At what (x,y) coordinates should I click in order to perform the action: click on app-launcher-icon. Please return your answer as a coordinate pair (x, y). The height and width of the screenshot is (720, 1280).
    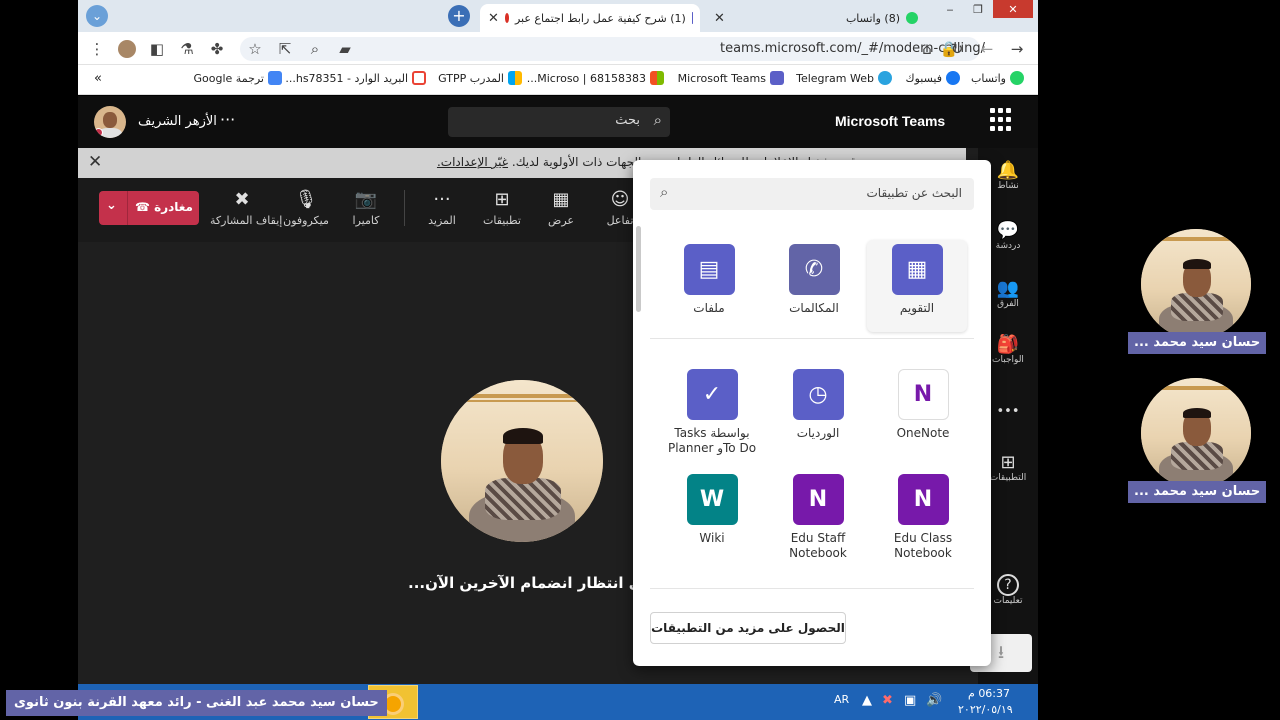
    Looking at the image, I should click on (1002, 120).